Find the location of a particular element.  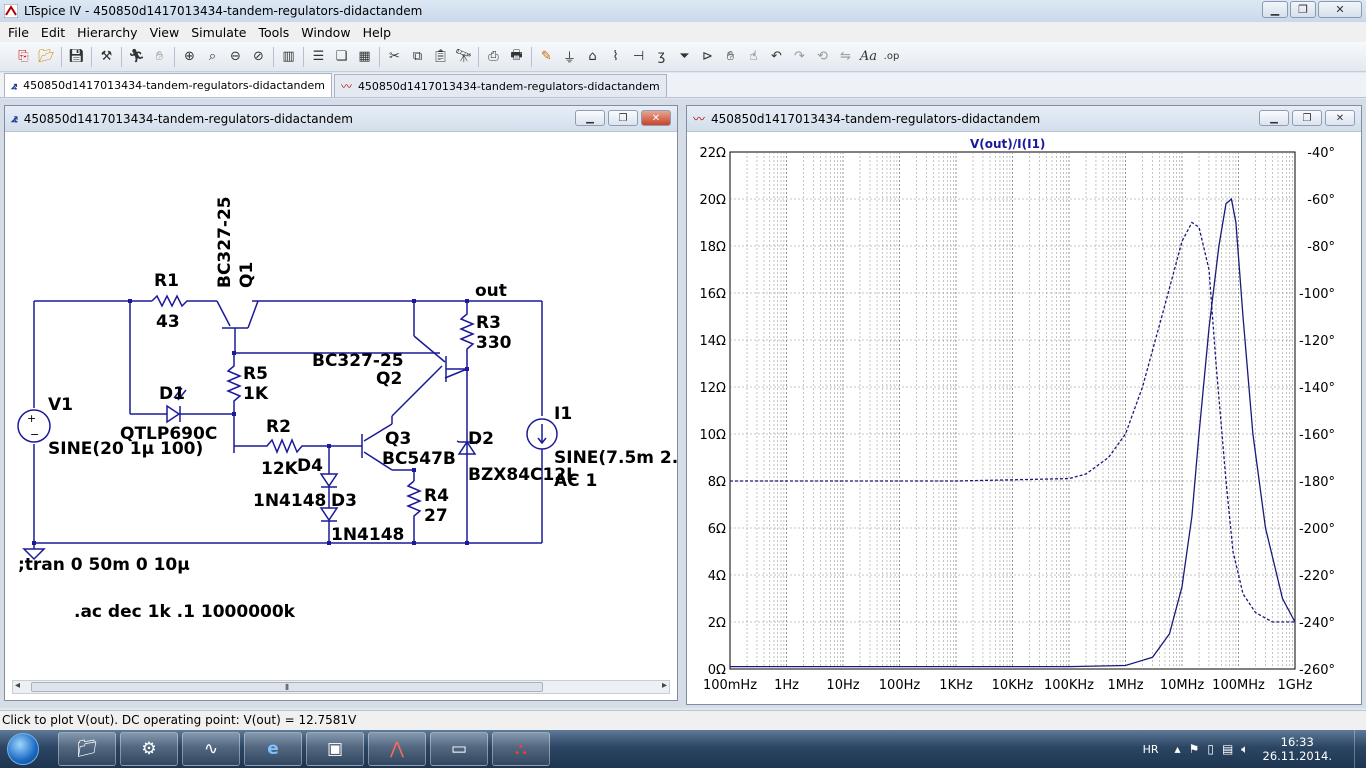

run-icon: 🏃︎ is located at coordinates (136, 57).